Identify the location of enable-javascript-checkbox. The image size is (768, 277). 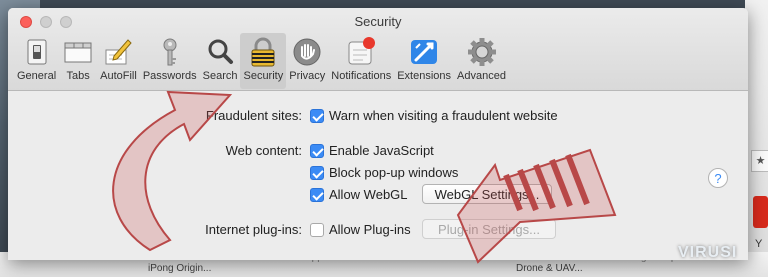
(317, 150).